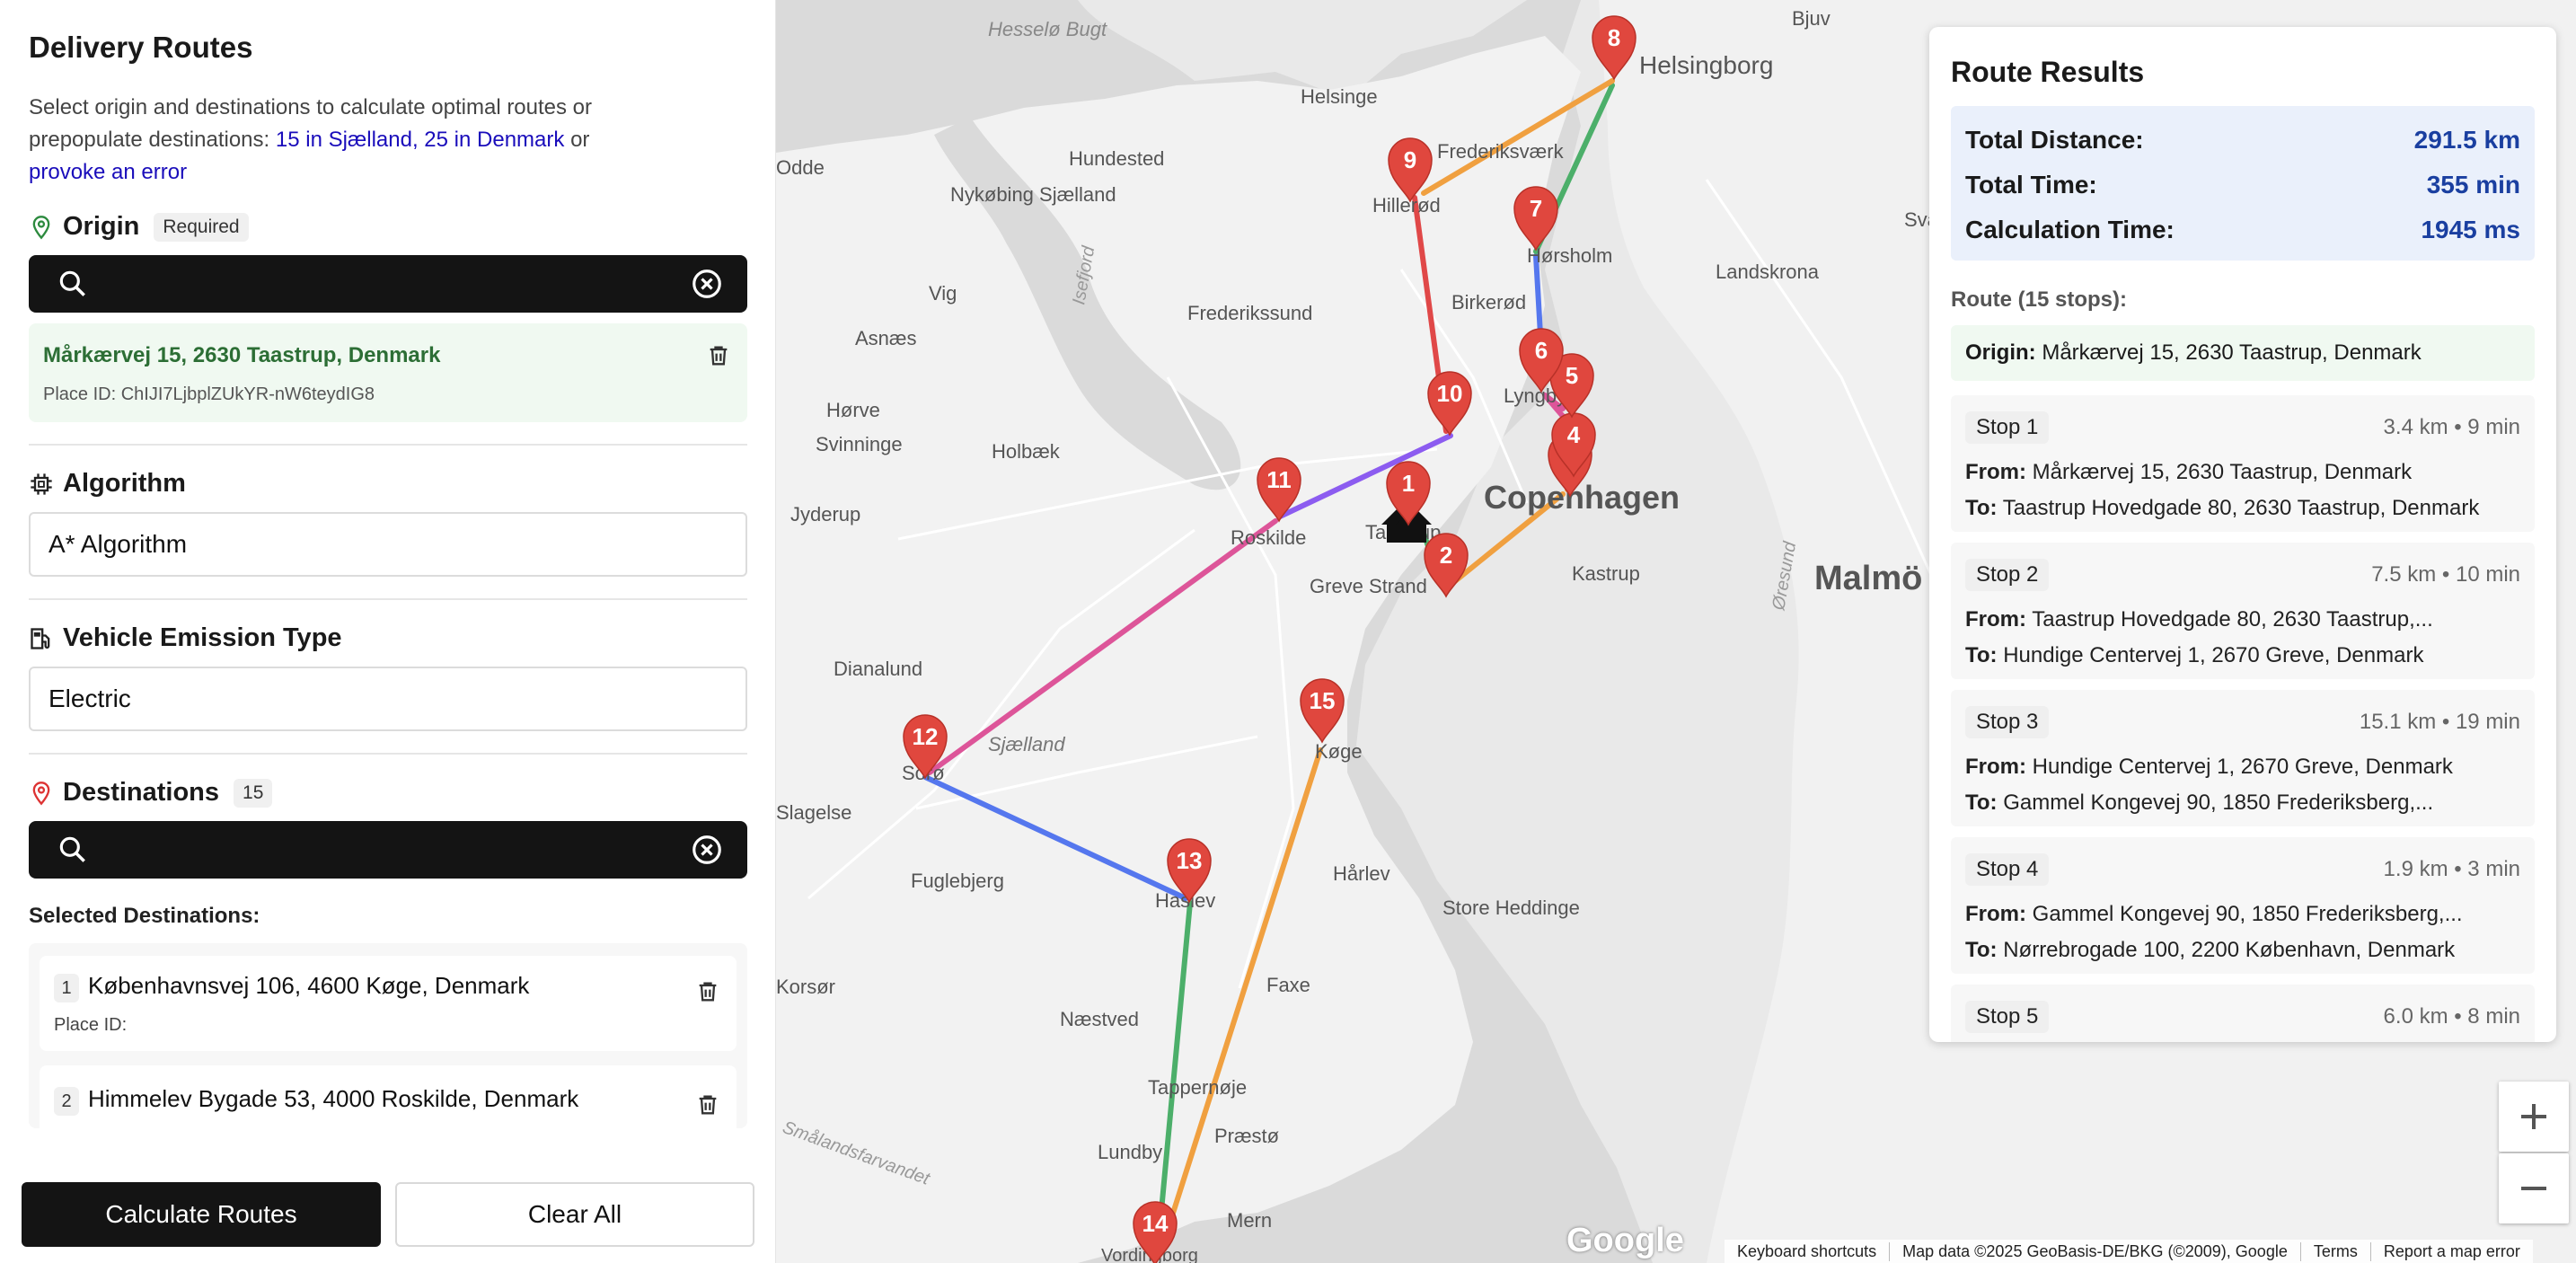 This screenshot has width=2576, height=1263. Describe the element at coordinates (2470, 229) in the screenshot. I see `summary-value: 1945 ms` at that location.